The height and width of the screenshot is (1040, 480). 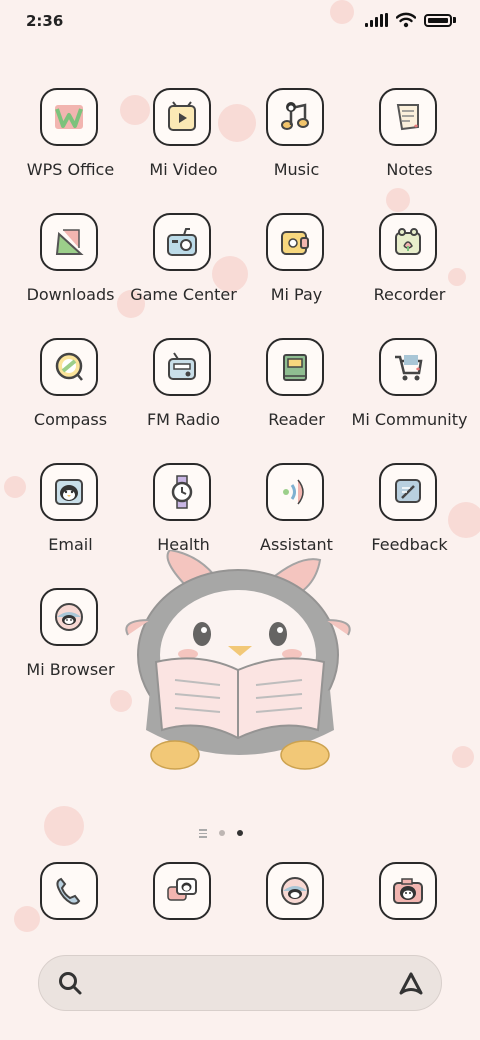 I want to click on app-health: Health, so click(x=183, y=523).